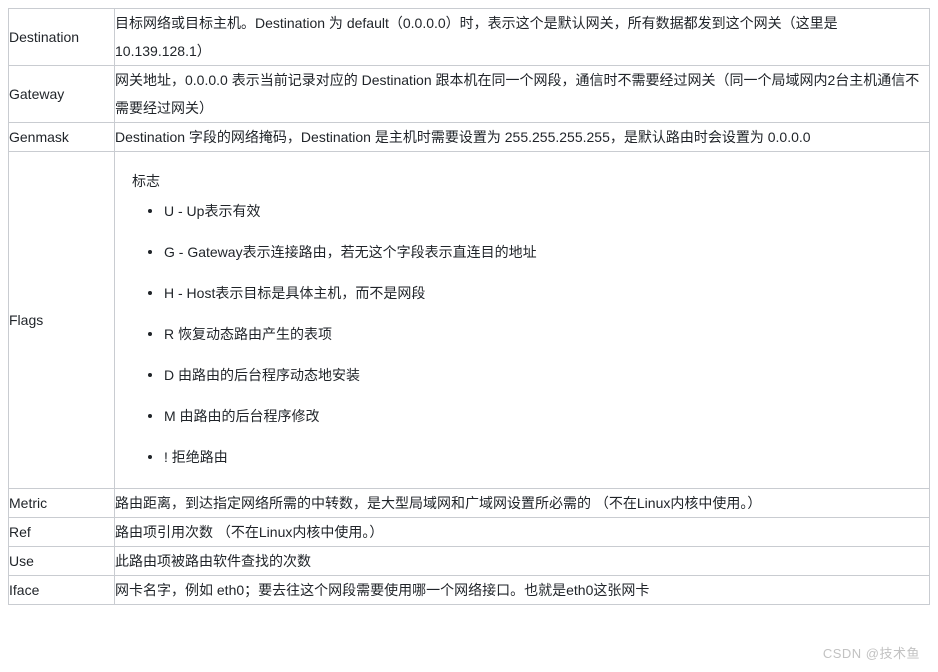 This screenshot has height=672, width=938. Describe the element at coordinates (522, 561) in the screenshot. I see `field-description-cell: 此路由项被路由软件查找的次数` at that location.